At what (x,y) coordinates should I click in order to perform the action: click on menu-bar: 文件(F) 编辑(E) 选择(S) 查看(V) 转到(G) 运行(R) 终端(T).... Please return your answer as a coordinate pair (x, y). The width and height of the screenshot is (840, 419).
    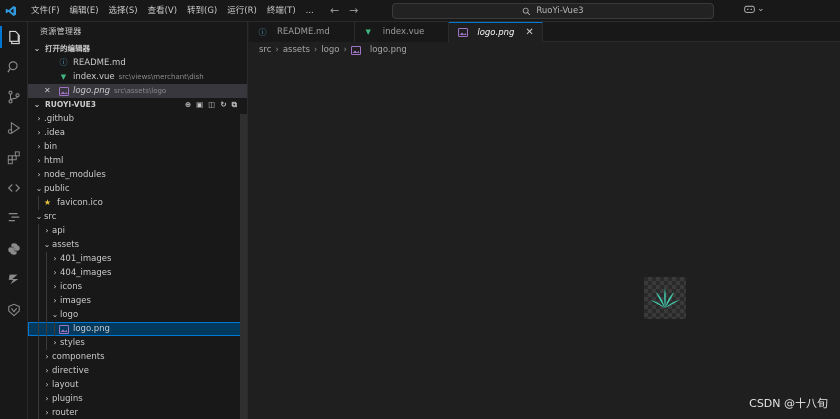
    Looking at the image, I should click on (172, 11).